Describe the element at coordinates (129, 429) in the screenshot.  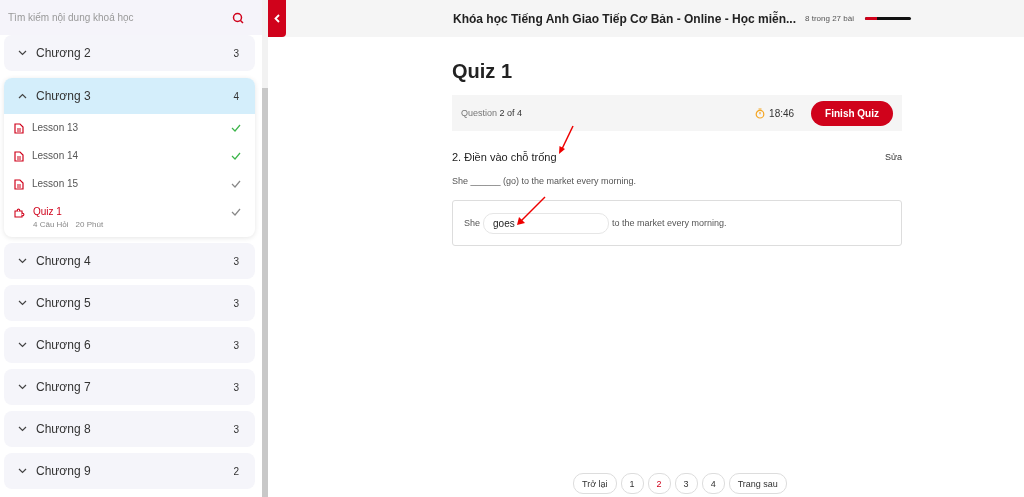
I see `chapter-header: Chương 8 3` at that location.